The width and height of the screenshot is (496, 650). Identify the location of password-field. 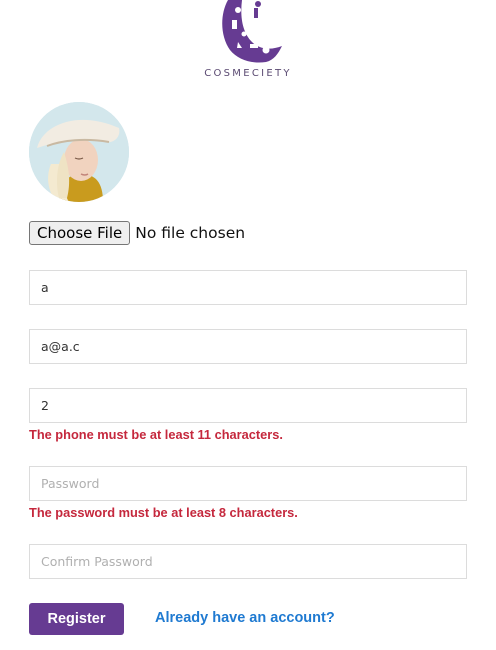
(248, 483).